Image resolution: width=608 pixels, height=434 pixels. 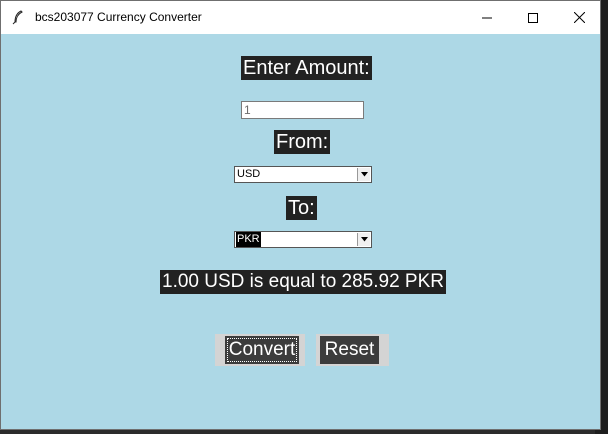 I want to click on convert-button: Convert, so click(x=262, y=350).